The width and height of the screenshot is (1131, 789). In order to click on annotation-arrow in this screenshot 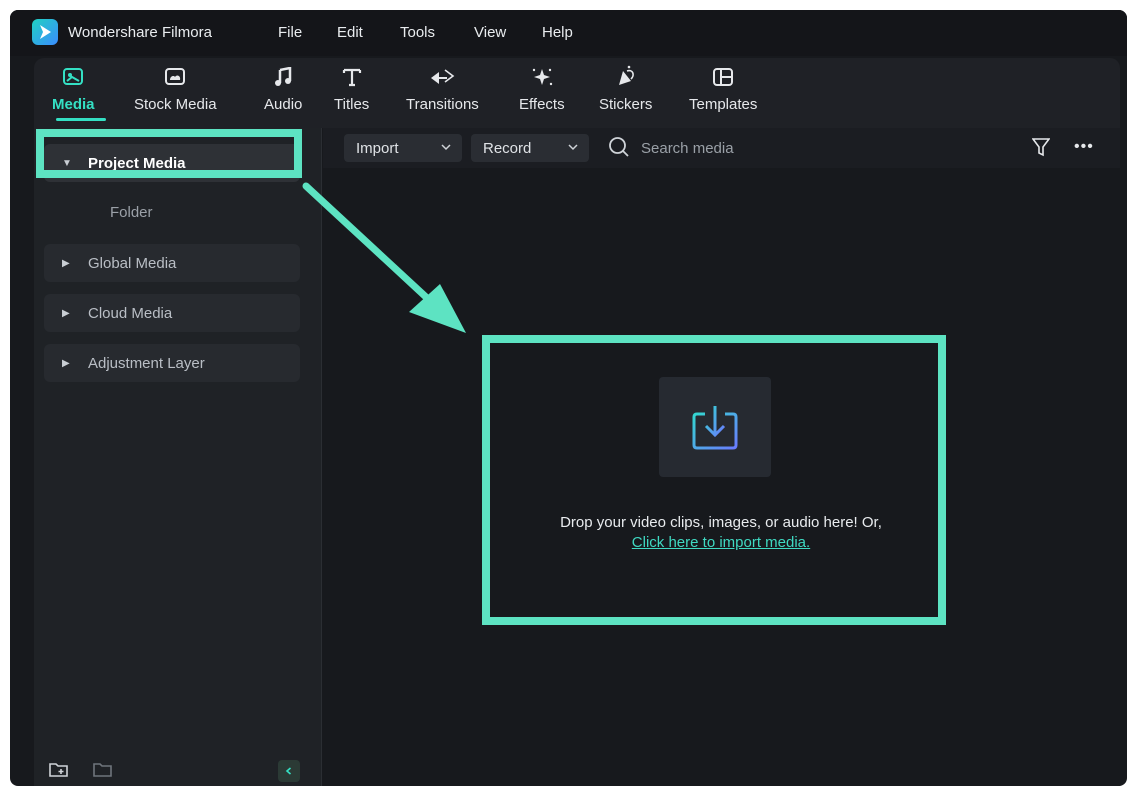, I will do `click(384, 257)`.